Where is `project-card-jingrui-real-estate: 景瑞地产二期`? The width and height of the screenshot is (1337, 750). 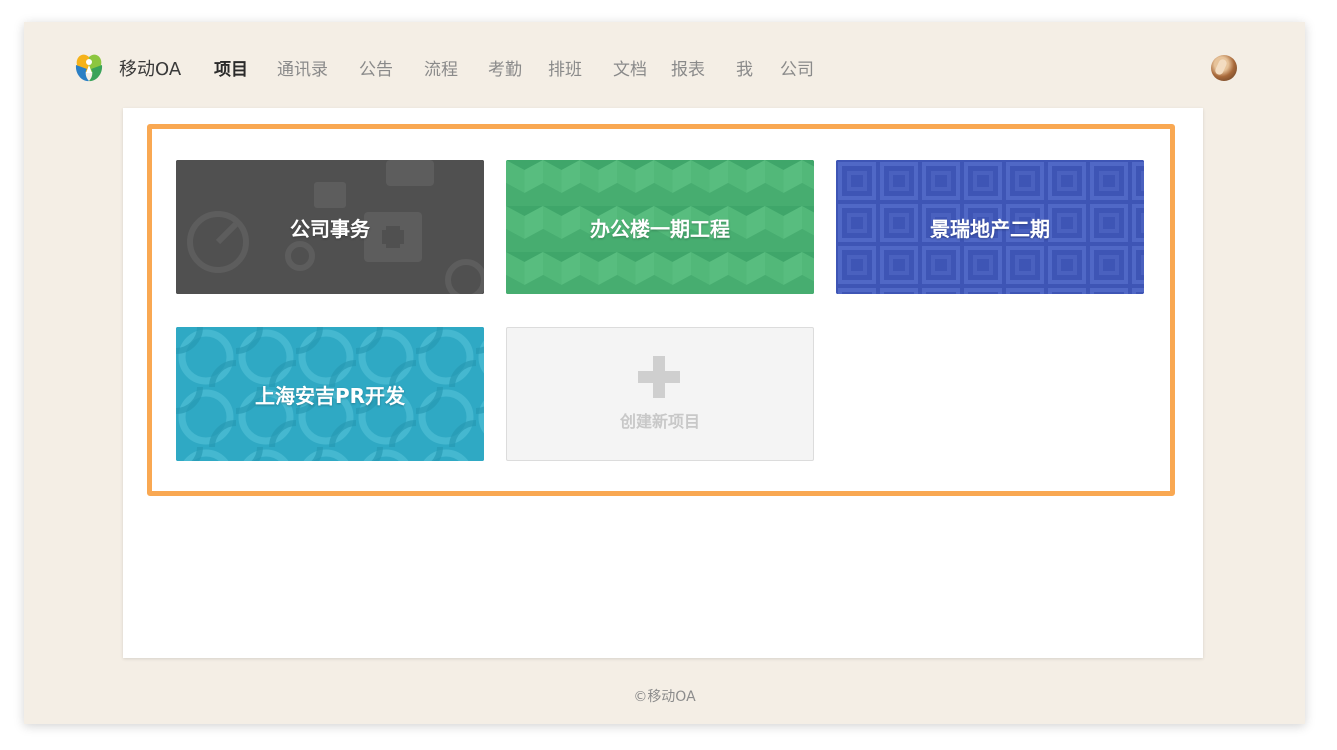
project-card-jingrui-real-estate: 景瑞地产二期 is located at coordinates (990, 227).